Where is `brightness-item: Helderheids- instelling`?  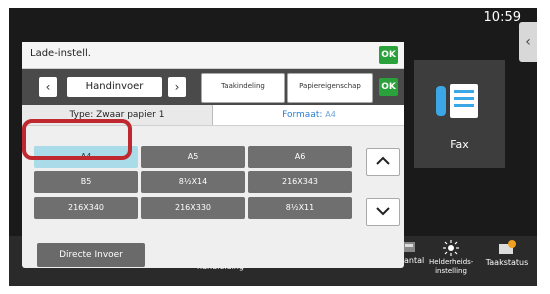 brightness-item: Helderheids- instelling is located at coordinates (451, 258).